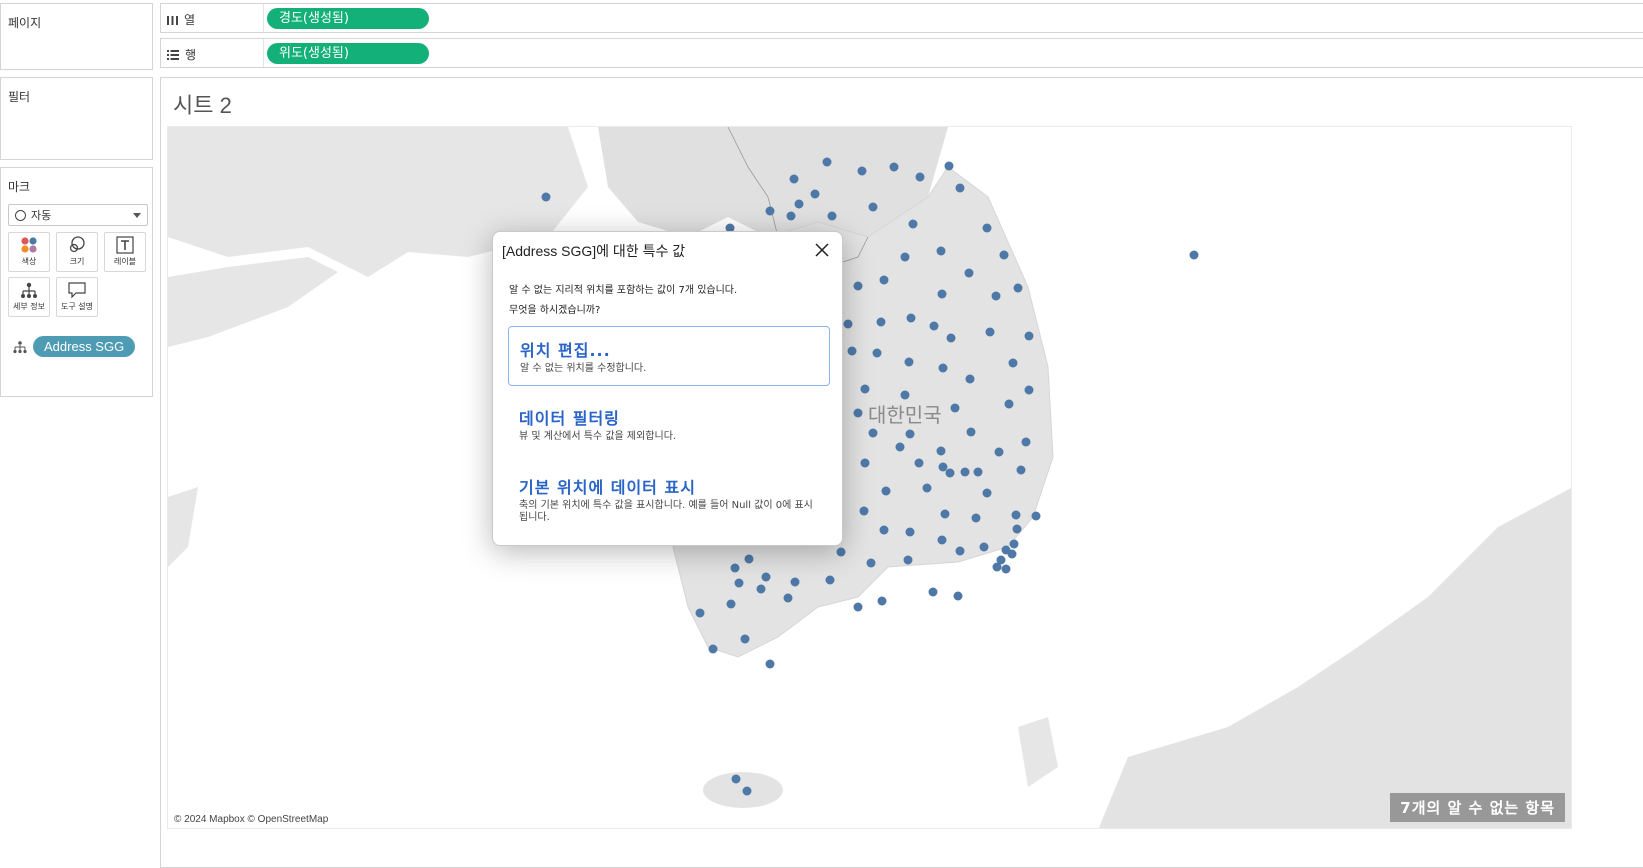 The width and height of the screenshot is (1643, 868). What do you see at coordinates (901, 18) in the screenshot?
I see `columns-shelf: 열 경도(생성됨)` at bounding box center [901, 18].